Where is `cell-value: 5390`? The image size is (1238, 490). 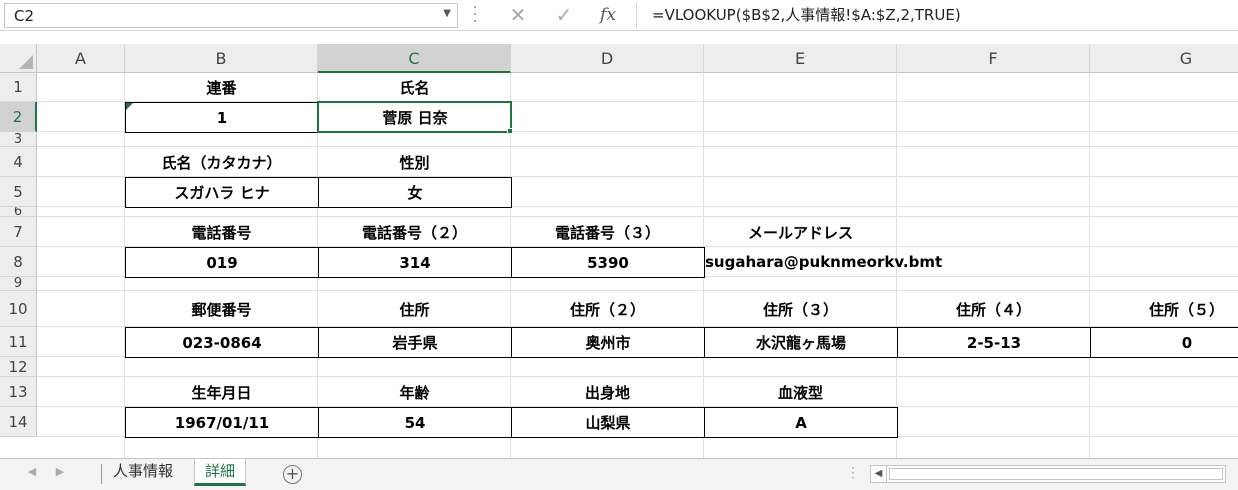 cell-value: 5390 is located at coordinates (608, 262).